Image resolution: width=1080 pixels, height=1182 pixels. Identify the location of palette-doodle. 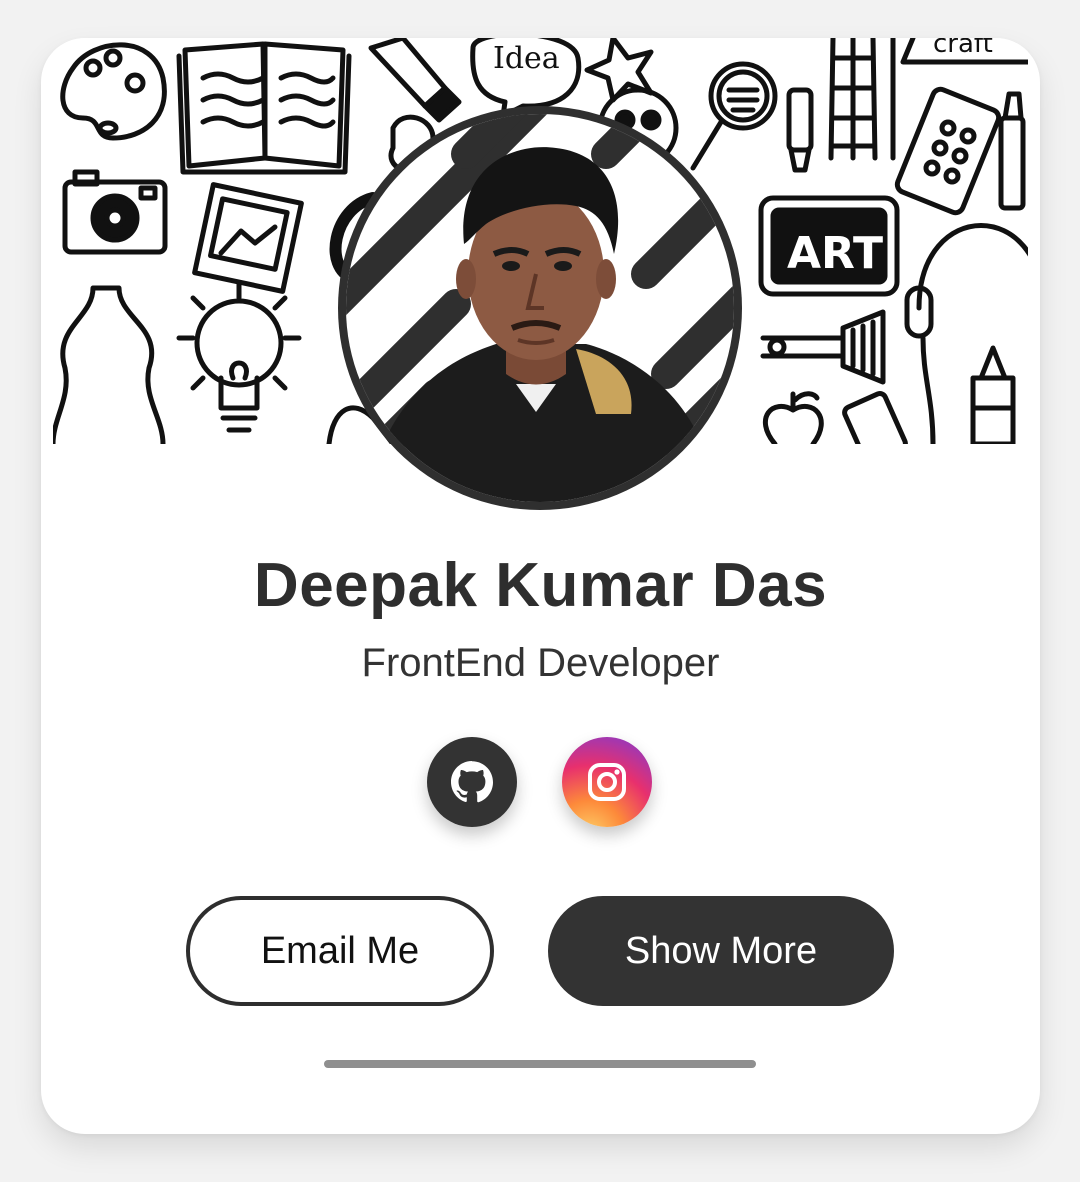
(113, 91).